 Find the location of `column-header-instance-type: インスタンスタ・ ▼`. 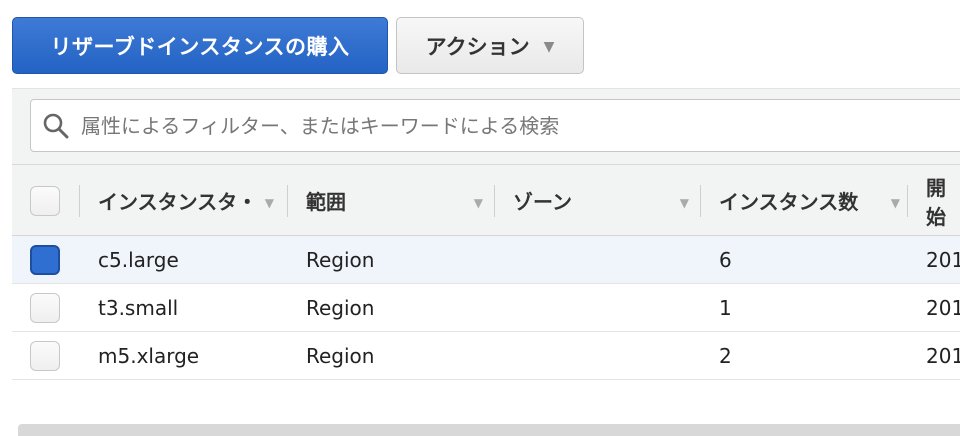

column-header-instance-type: インスタンスタ・ ▼ is located at coordinates (184, 200).